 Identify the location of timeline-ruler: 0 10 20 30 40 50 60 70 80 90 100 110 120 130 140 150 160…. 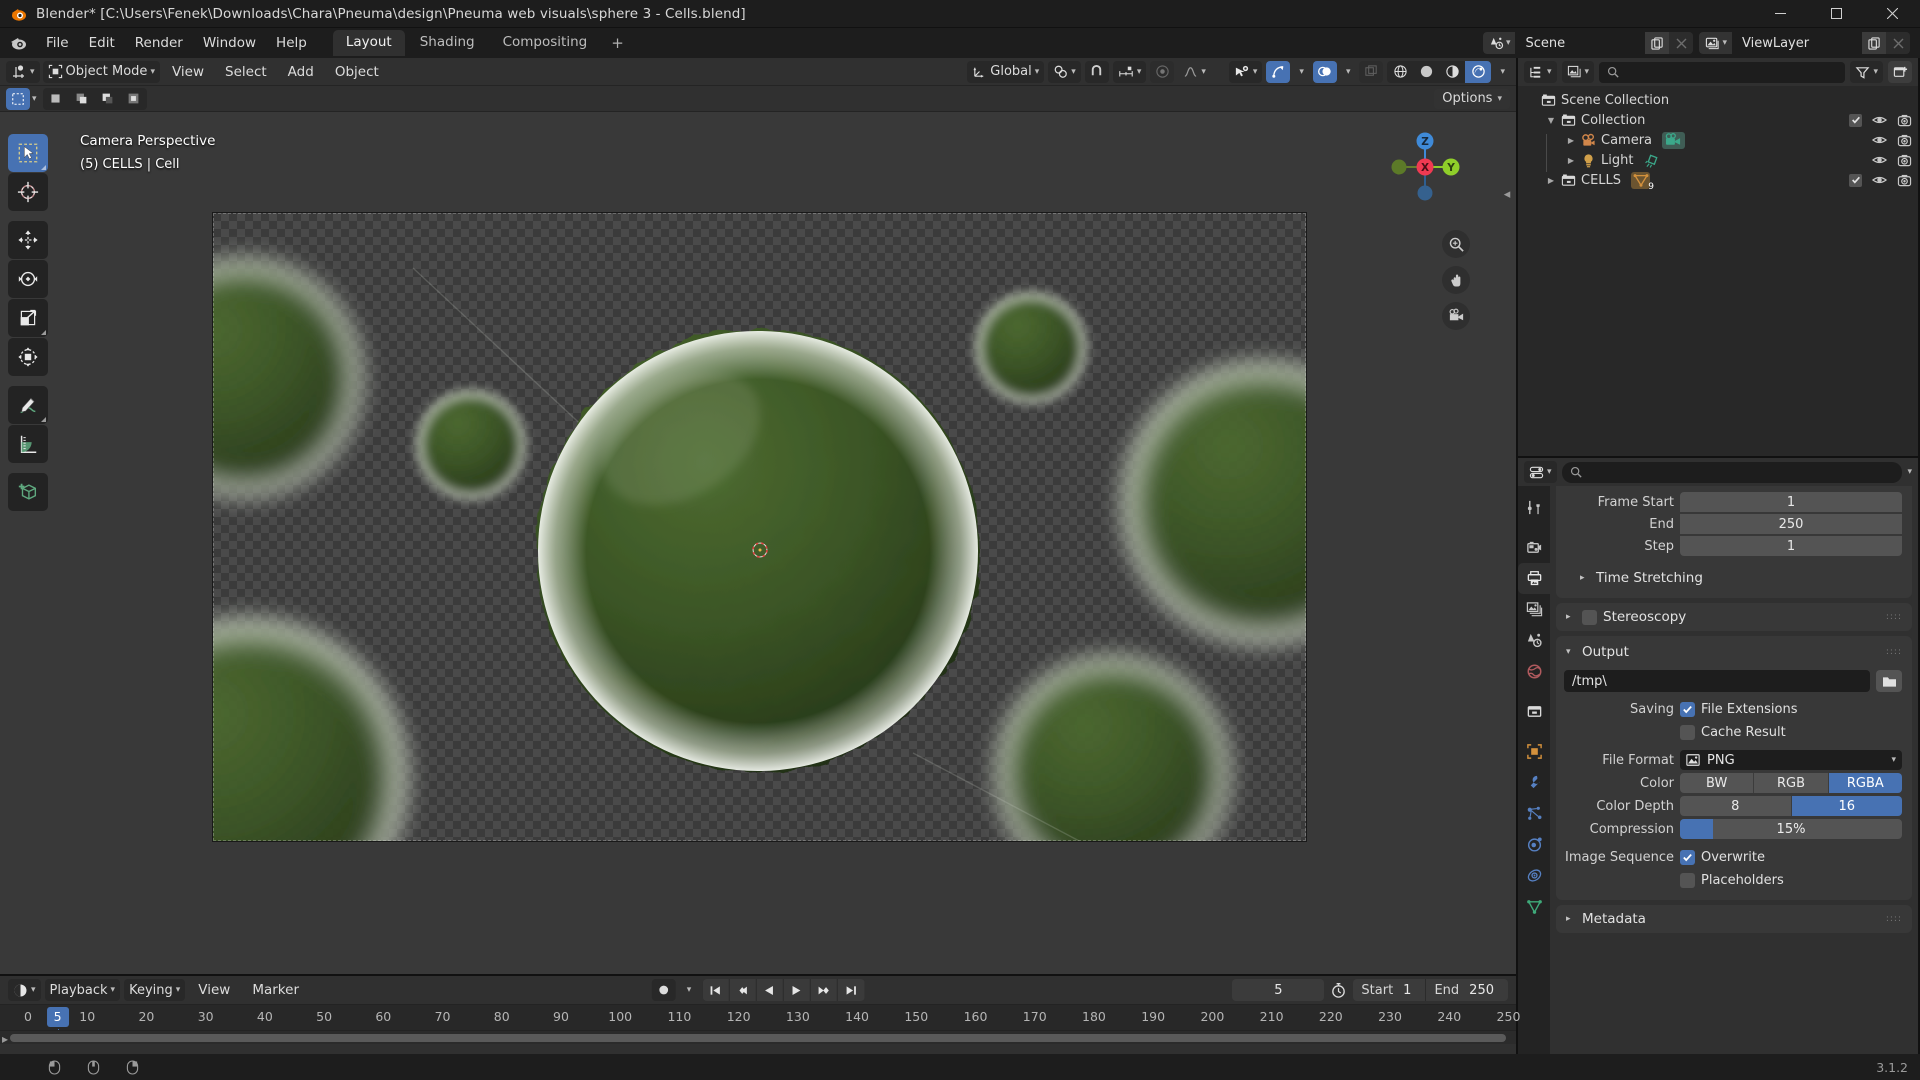
(760, 1017).